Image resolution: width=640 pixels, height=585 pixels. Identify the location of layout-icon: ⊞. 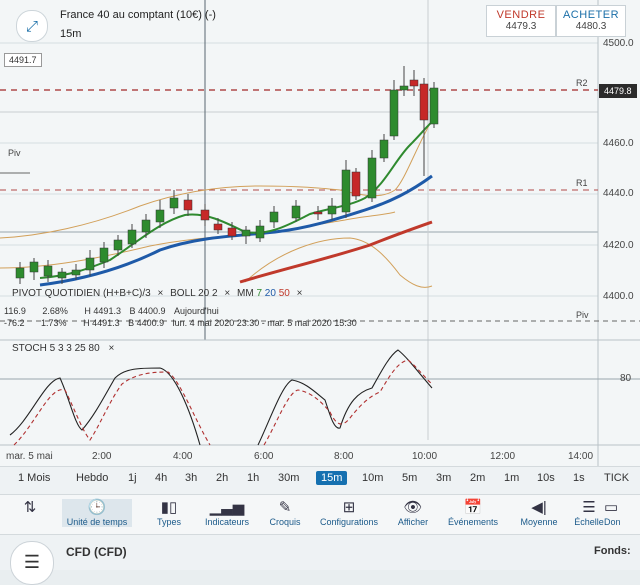
(349, 507).